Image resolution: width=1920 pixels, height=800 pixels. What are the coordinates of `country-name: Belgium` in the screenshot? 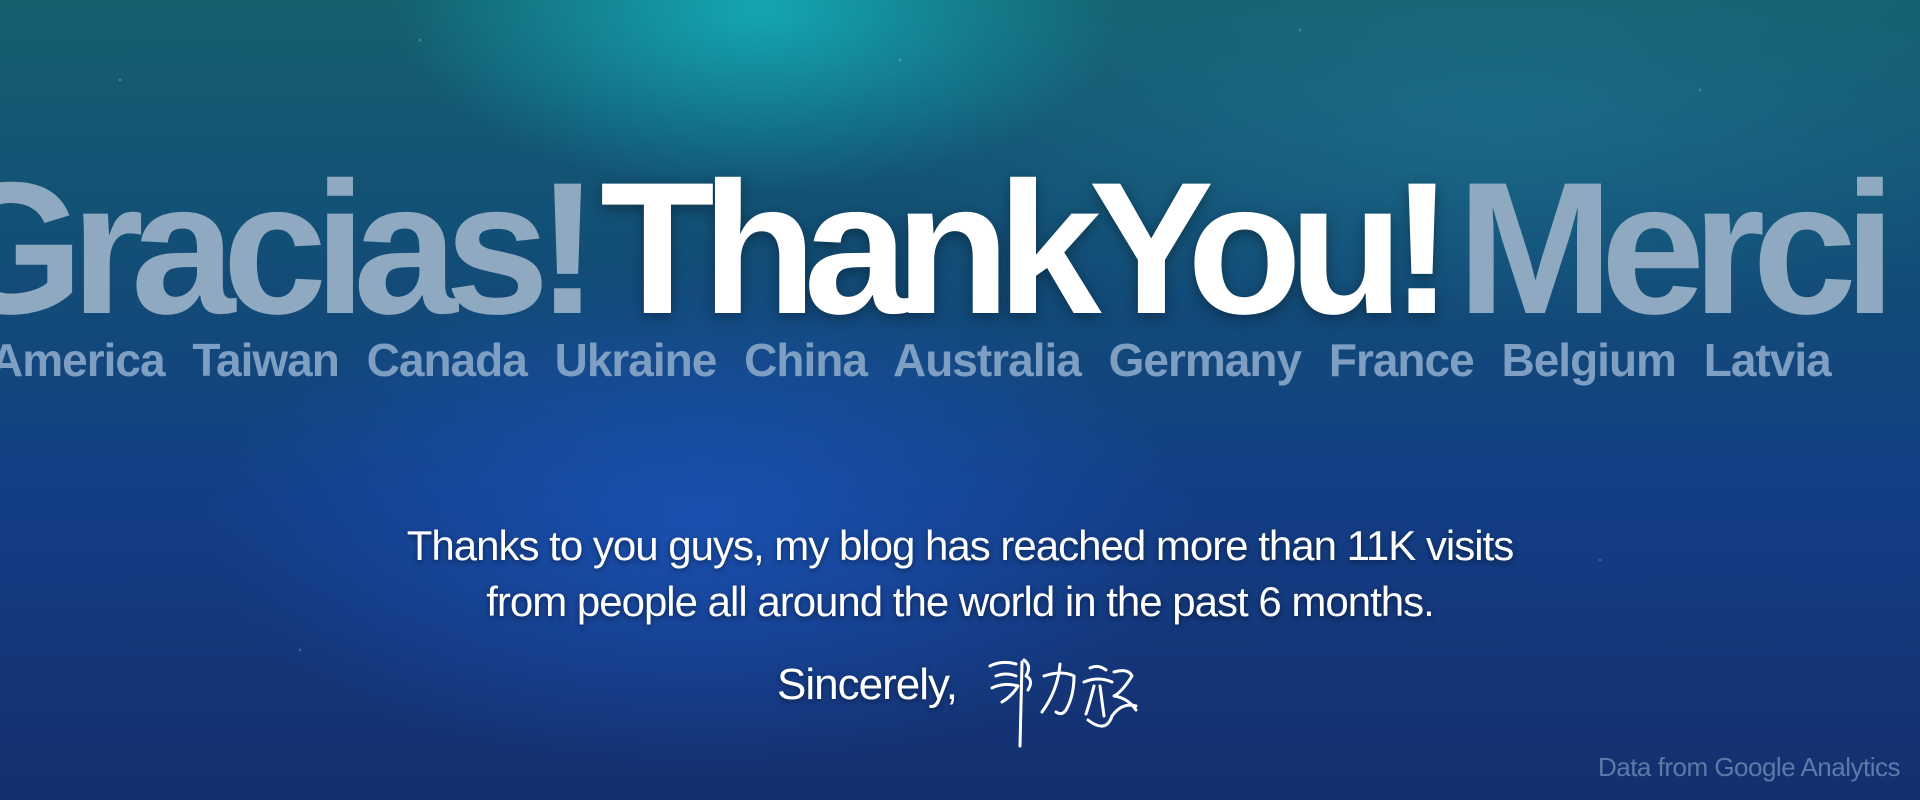 It's located at (1588, 360).